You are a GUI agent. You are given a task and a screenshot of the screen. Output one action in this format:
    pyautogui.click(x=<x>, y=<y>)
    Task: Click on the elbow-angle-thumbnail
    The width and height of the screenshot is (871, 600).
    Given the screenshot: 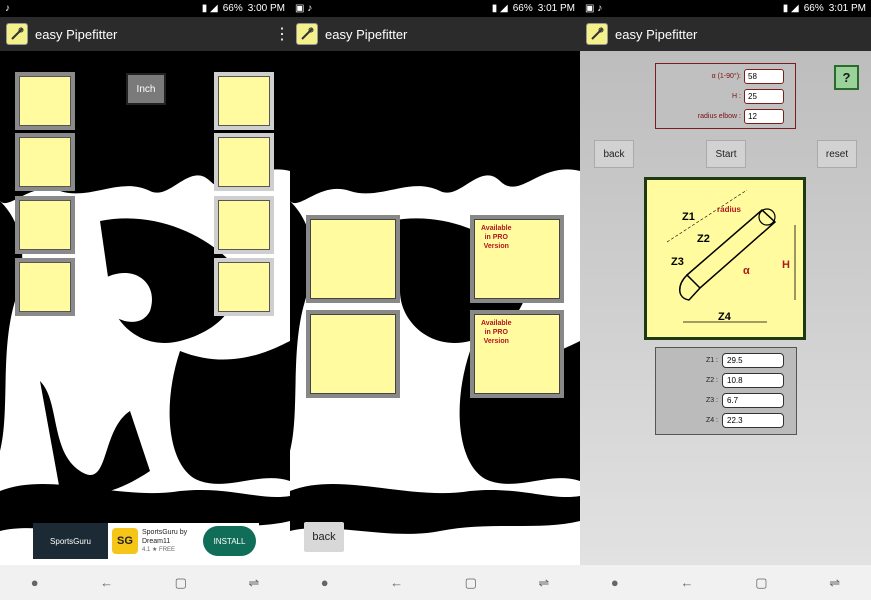 What is the action you would take?
    pyautogui.click(x=45, y=162)
    